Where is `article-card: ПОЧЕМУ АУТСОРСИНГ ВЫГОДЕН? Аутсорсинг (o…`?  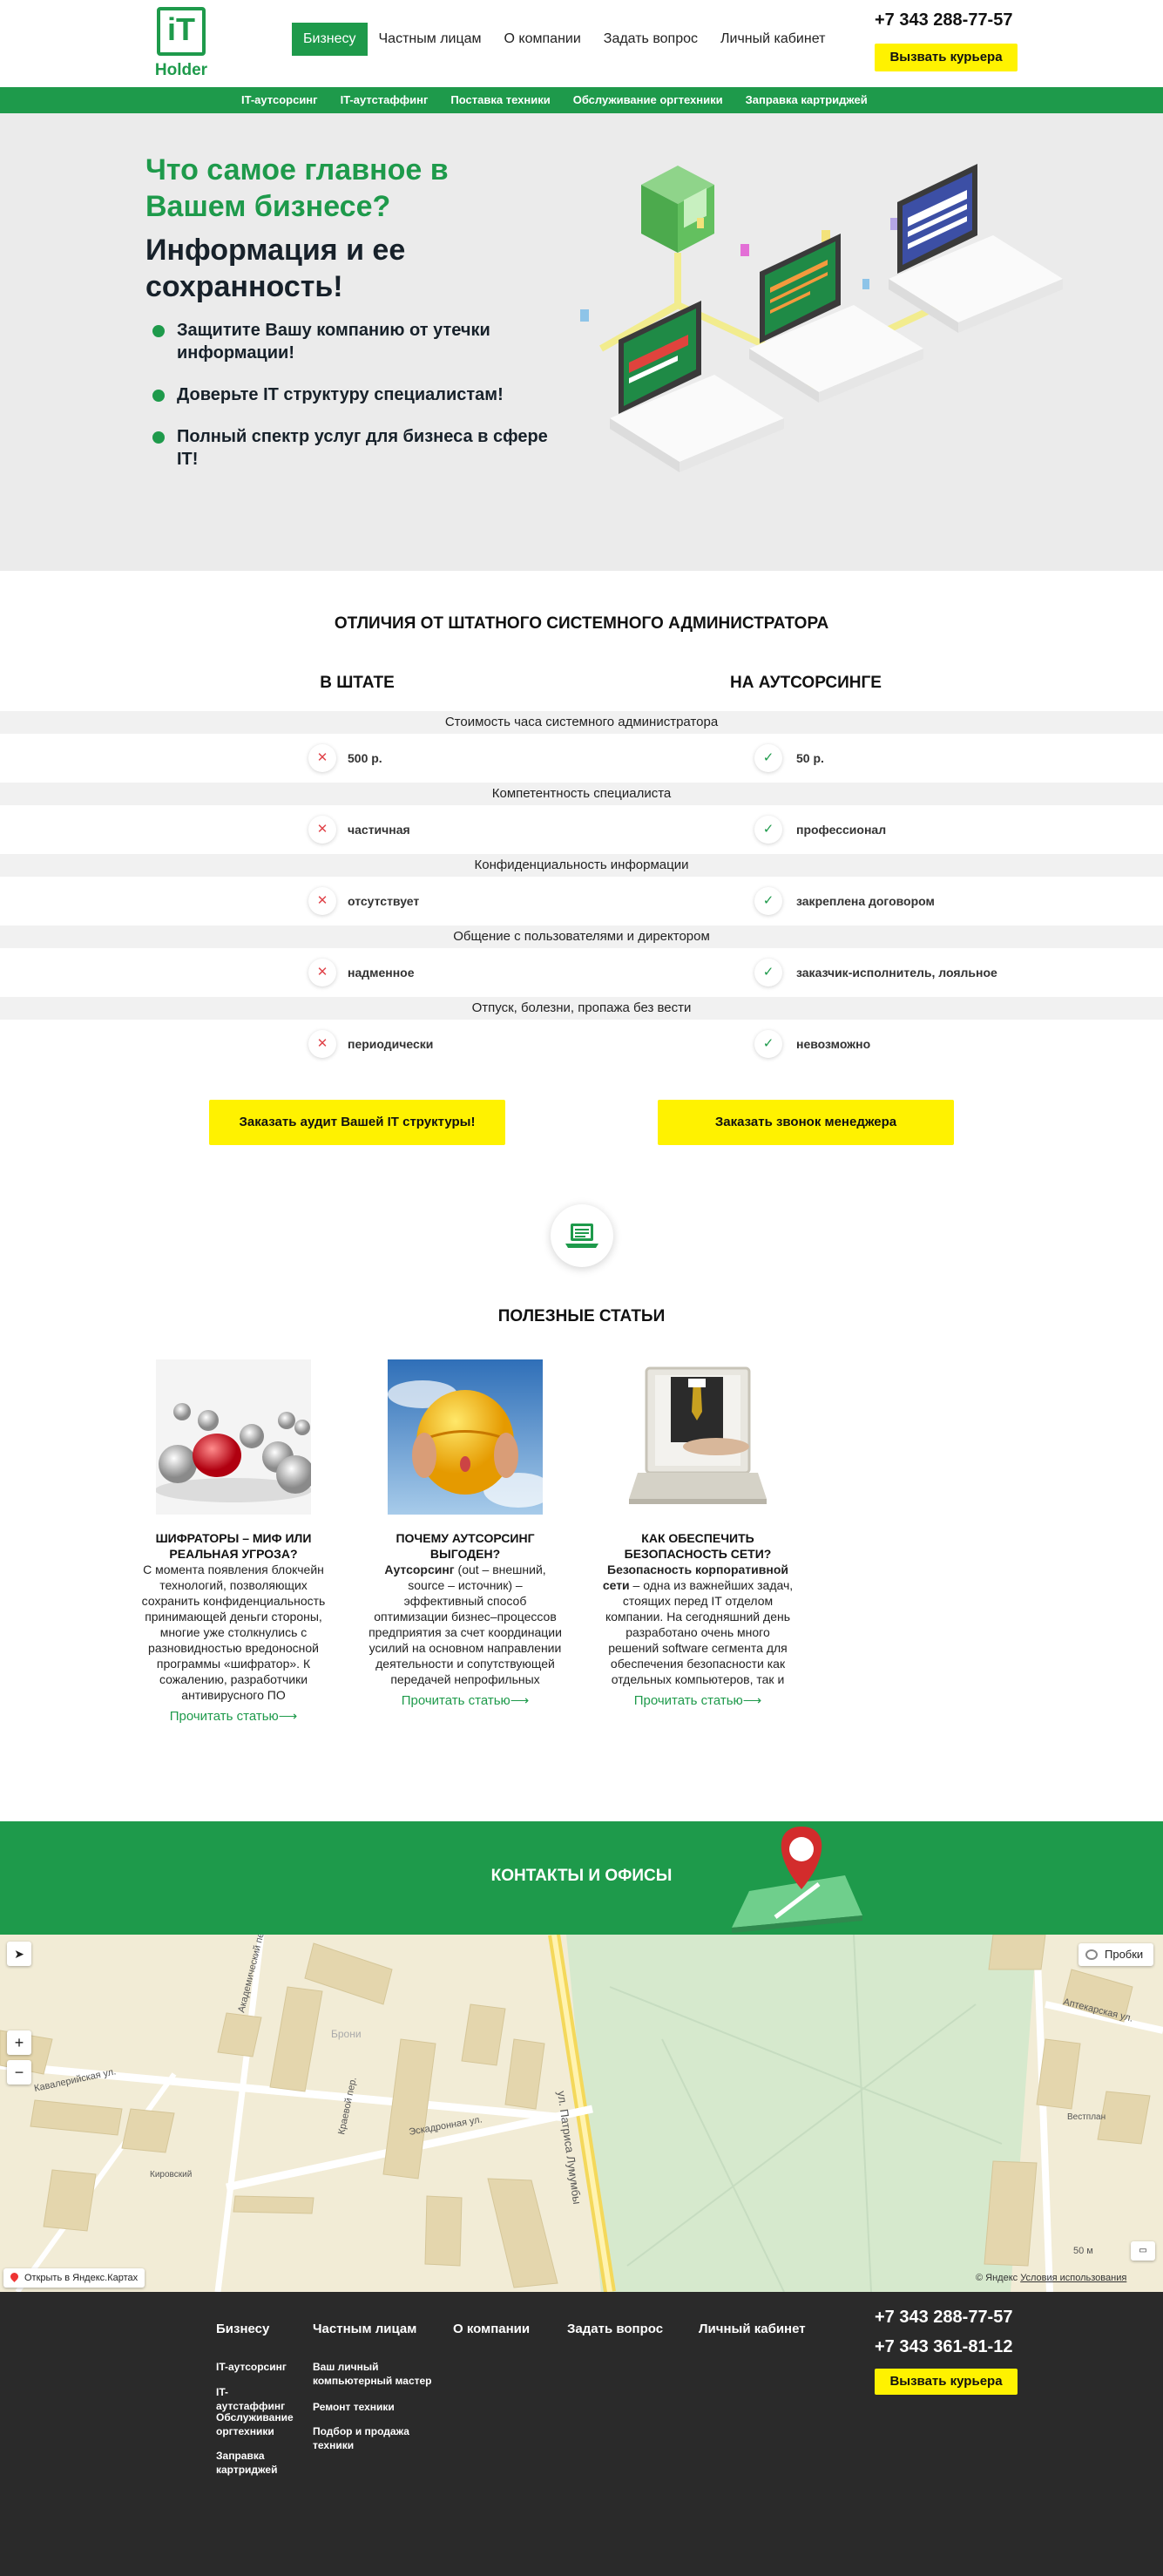 article-card: ПОЧЕМУ АУТСОРСИНГ ВЫГОДЕН? Аутсорсинг (o… is located at coordinates (465, 1534).